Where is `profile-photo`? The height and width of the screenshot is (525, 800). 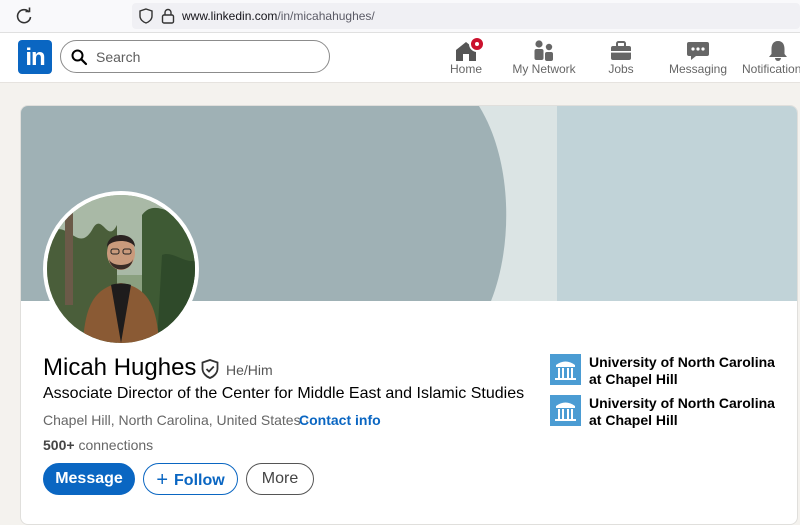 profile-photo is located at coordinates (121, 269).